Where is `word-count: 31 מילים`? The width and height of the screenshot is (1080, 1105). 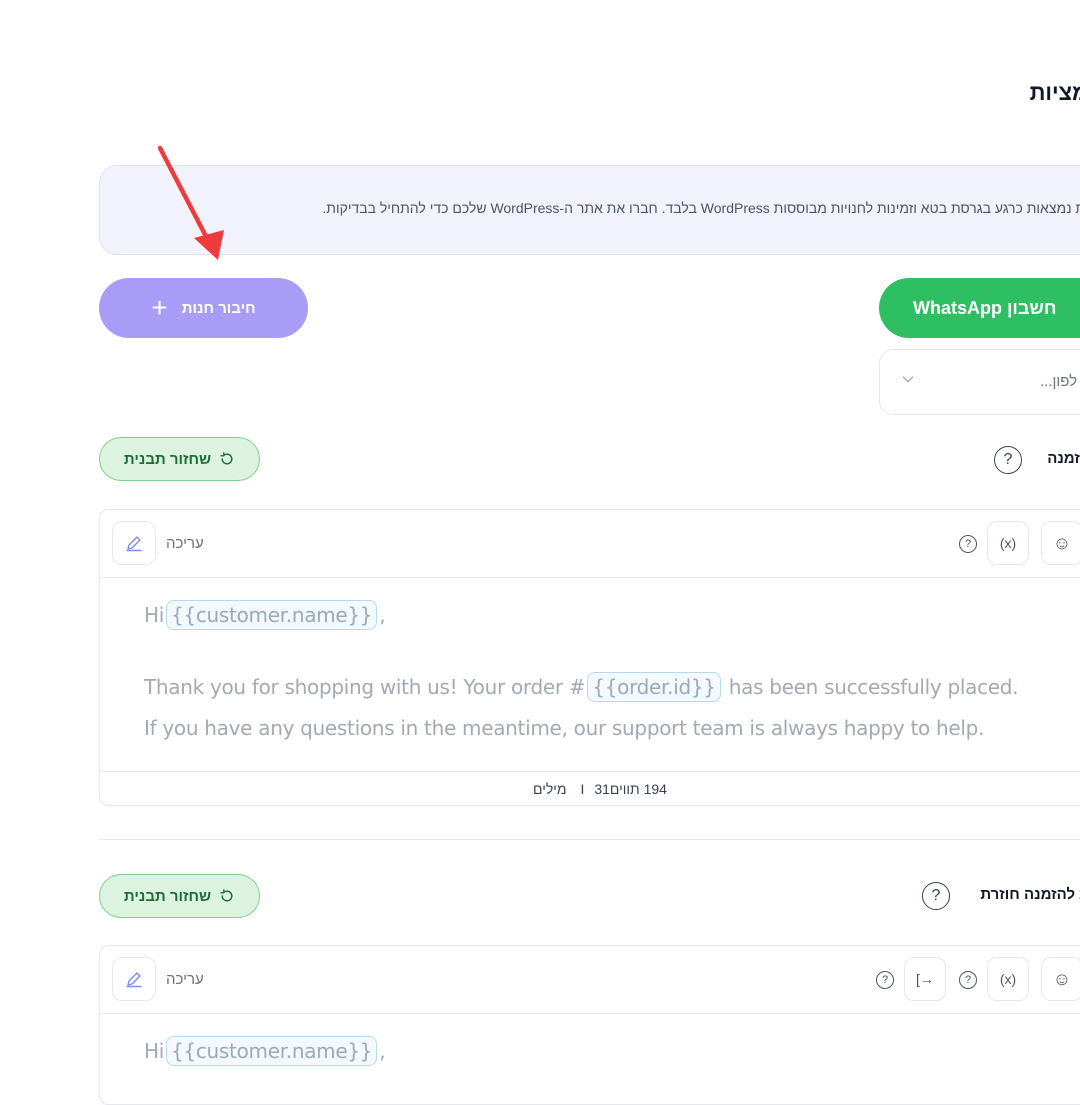 word-count: 31 מילים is located at coordinates (571, 789).